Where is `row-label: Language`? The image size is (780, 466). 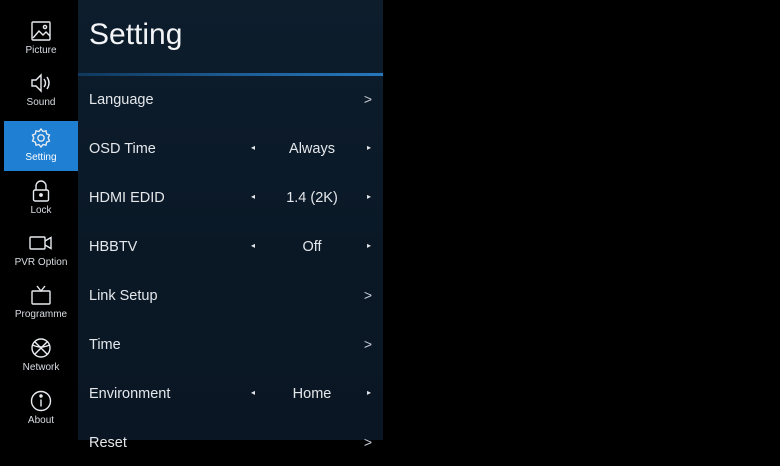 row-label: Language is located at coordinates (121, 100).